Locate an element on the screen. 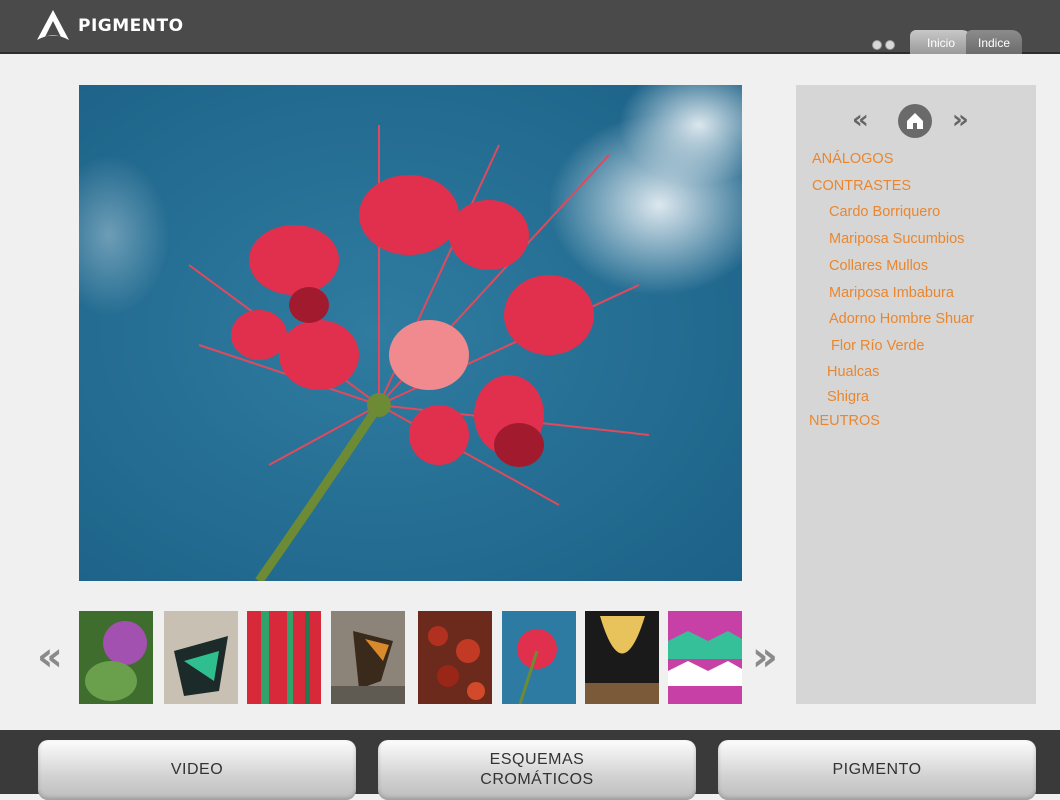  thistle-image is located at coordinates (116, 657).